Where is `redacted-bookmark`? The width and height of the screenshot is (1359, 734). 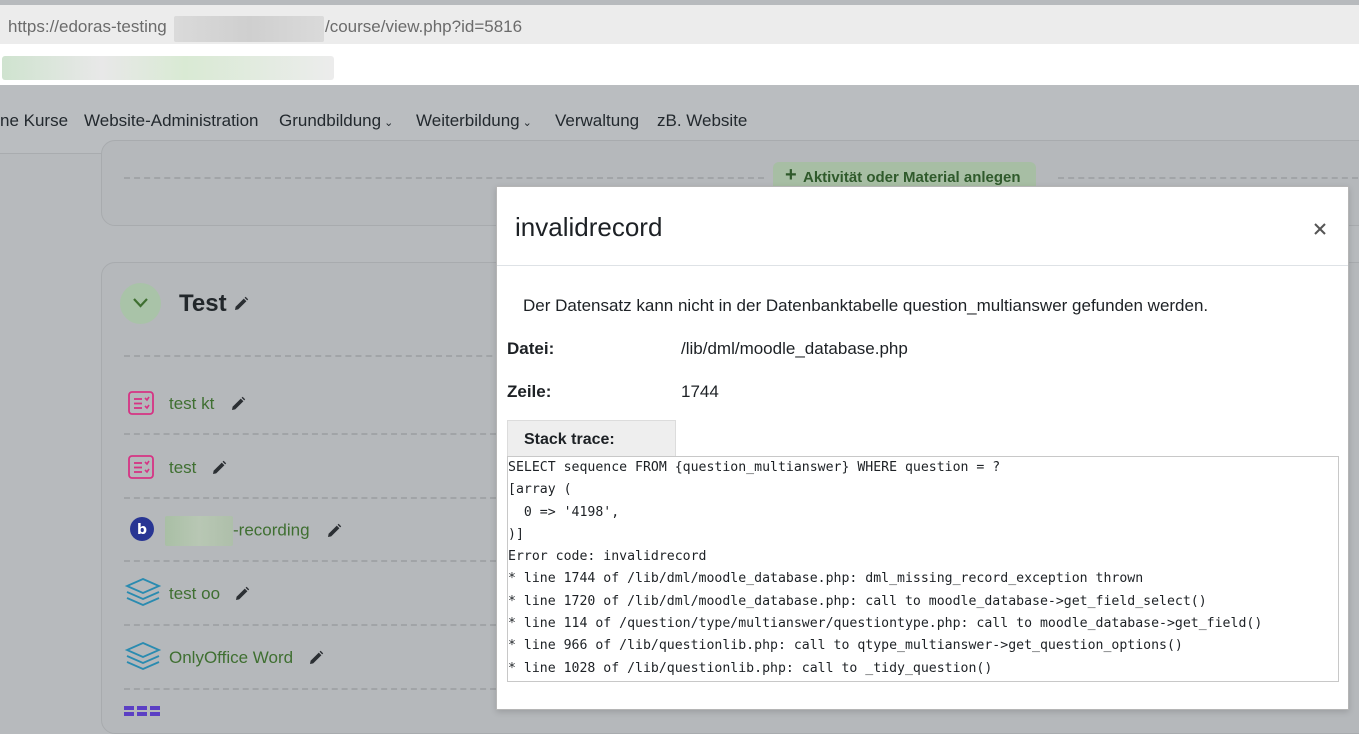
redacted-bookmark is located at coordinates (168, 68).